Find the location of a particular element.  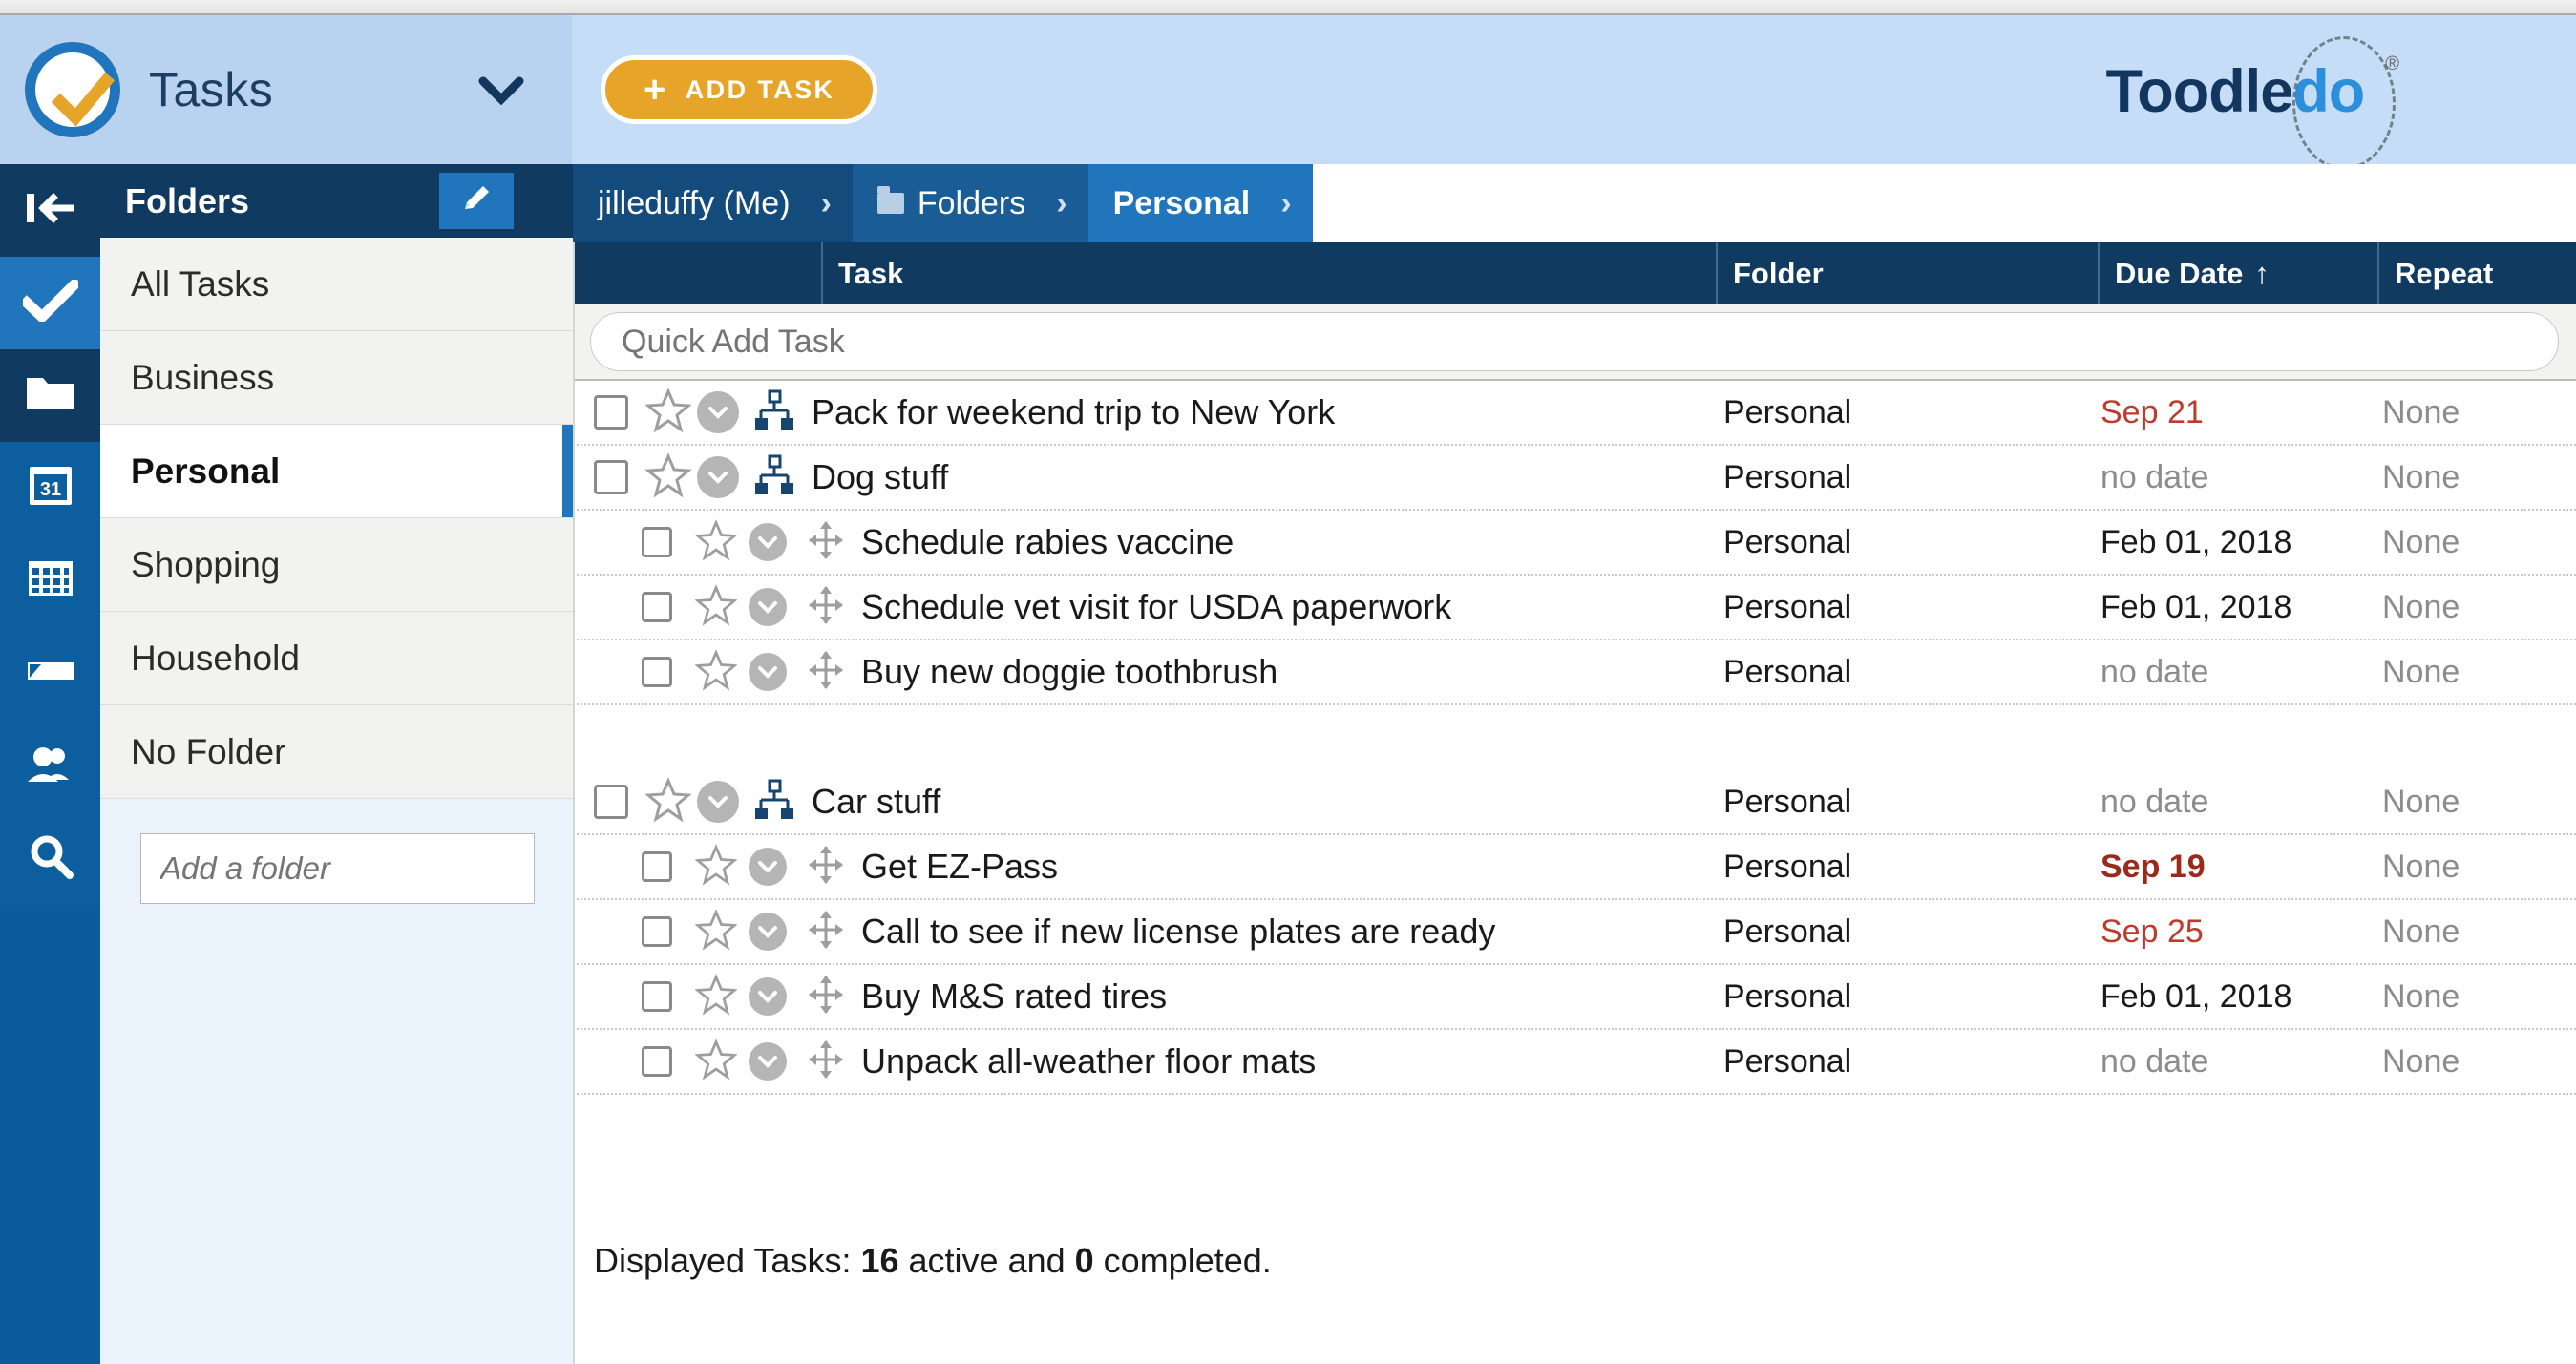

breadcrumb-item-folders: Folders › is located at coordinates (970, 203).